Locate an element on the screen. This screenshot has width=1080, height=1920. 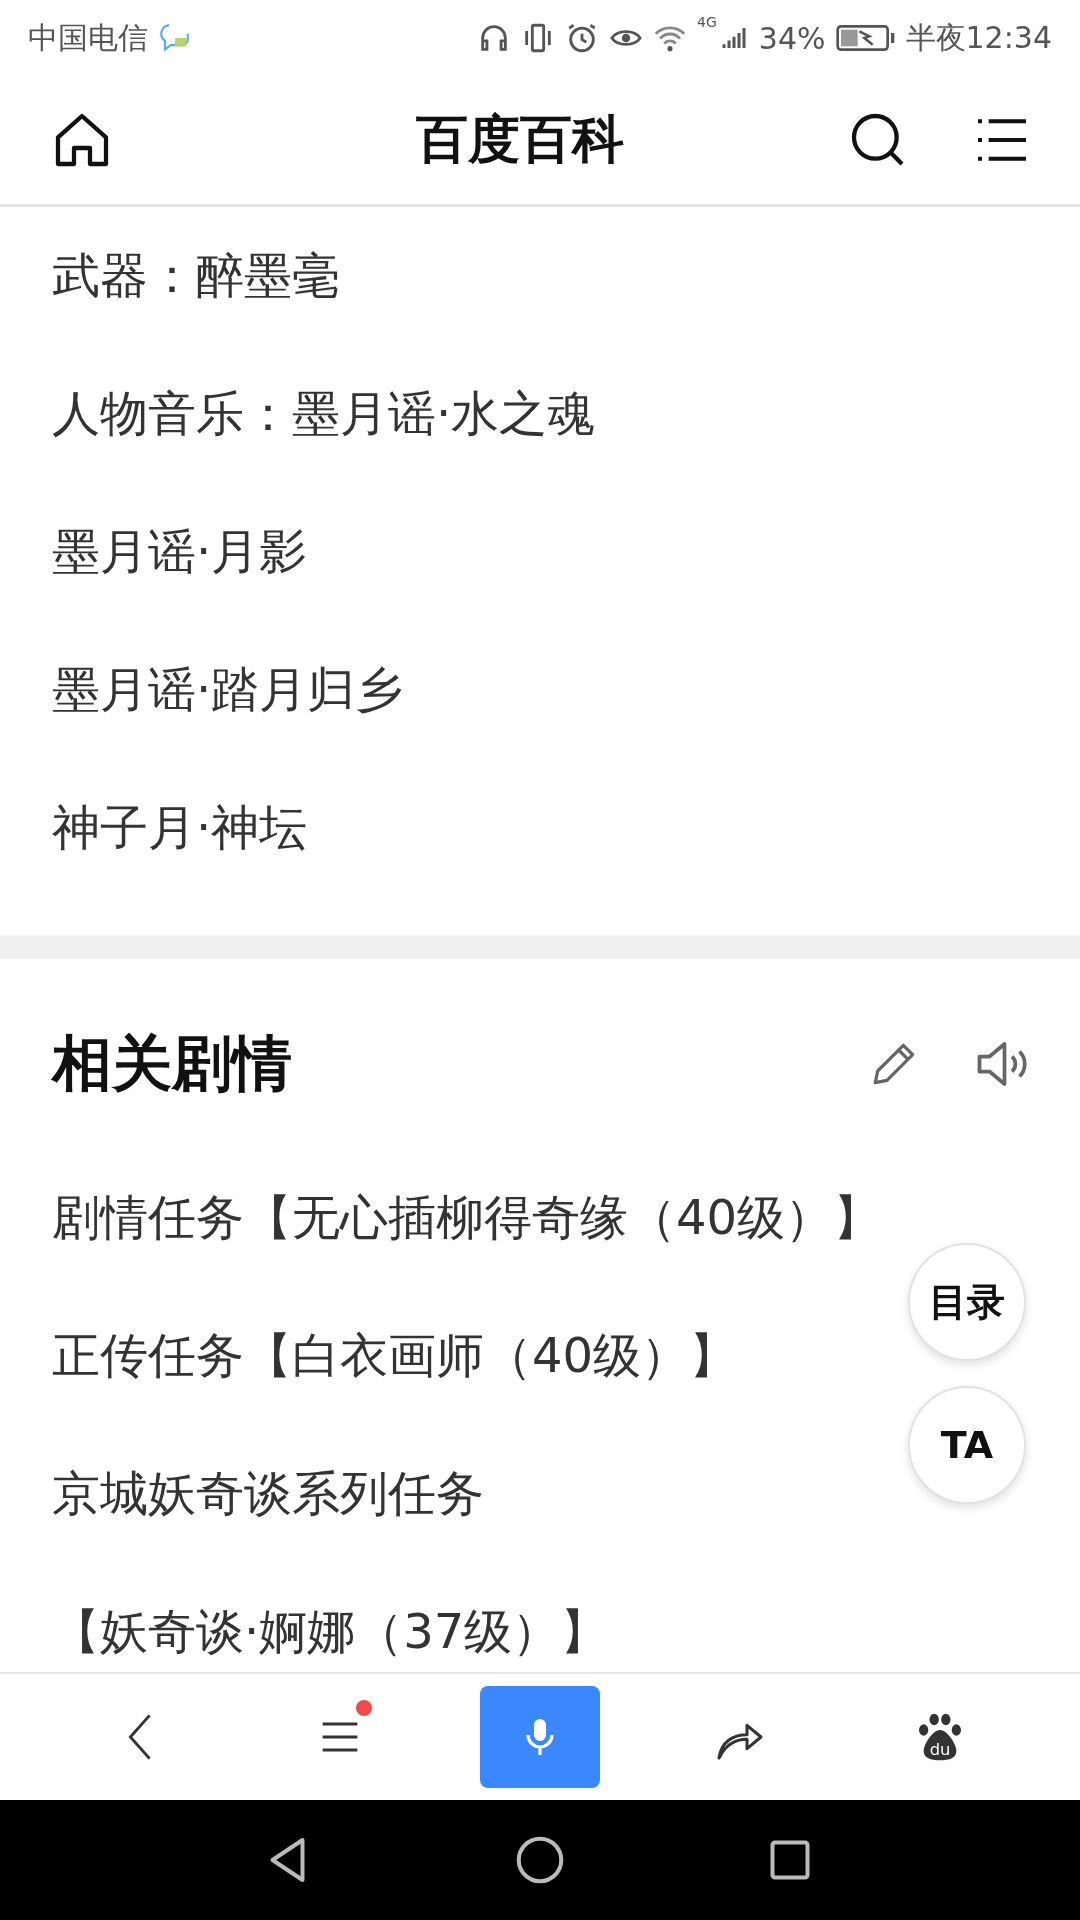
plot-item: 剧情任务【无心插柳得奇缘（40级）】 is located at coordinates (467, 1218).